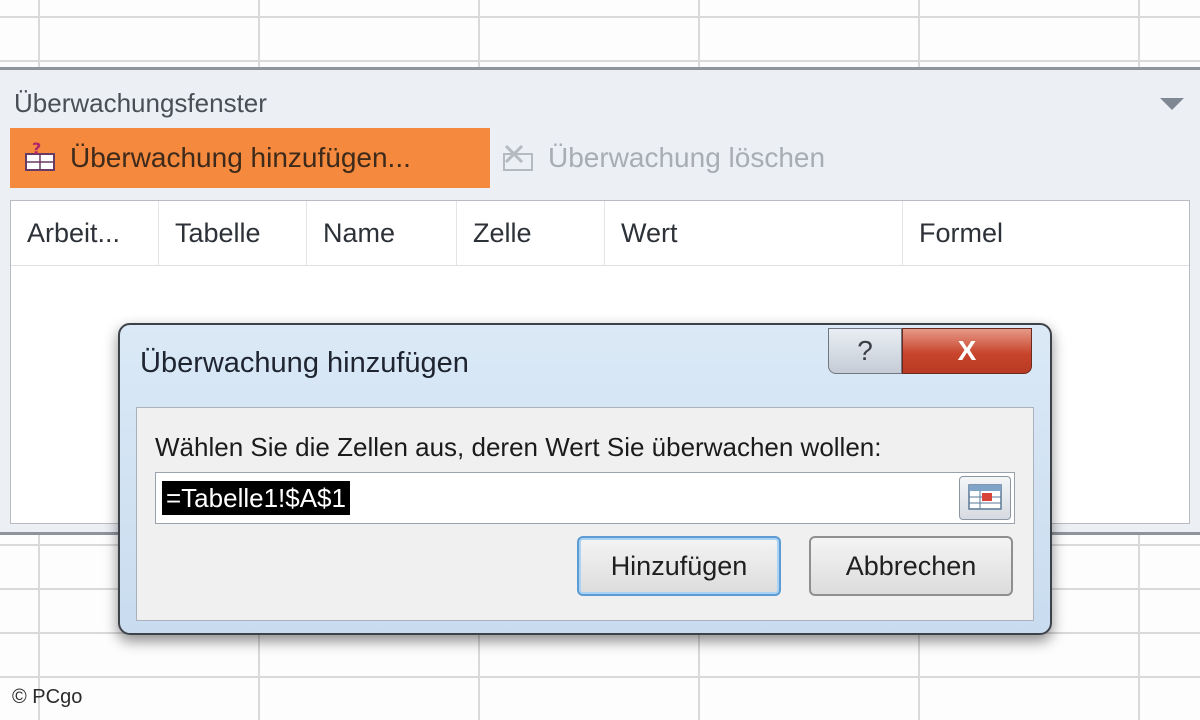 Image resolution: width=1200 pixels, height=720 pixels. What do you see at coordinates (967, 351) in the screenshot?
I see `close-button: X` at bounding box center [967, 351].